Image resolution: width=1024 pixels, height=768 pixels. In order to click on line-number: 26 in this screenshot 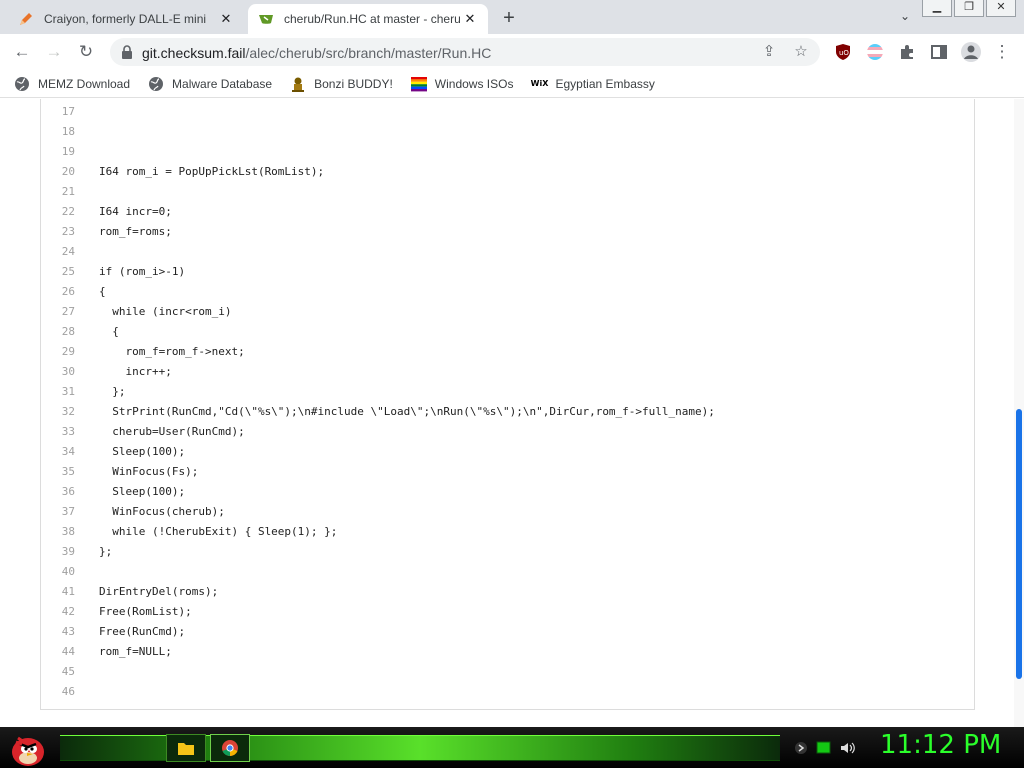, I will do `click(58, 292)`.